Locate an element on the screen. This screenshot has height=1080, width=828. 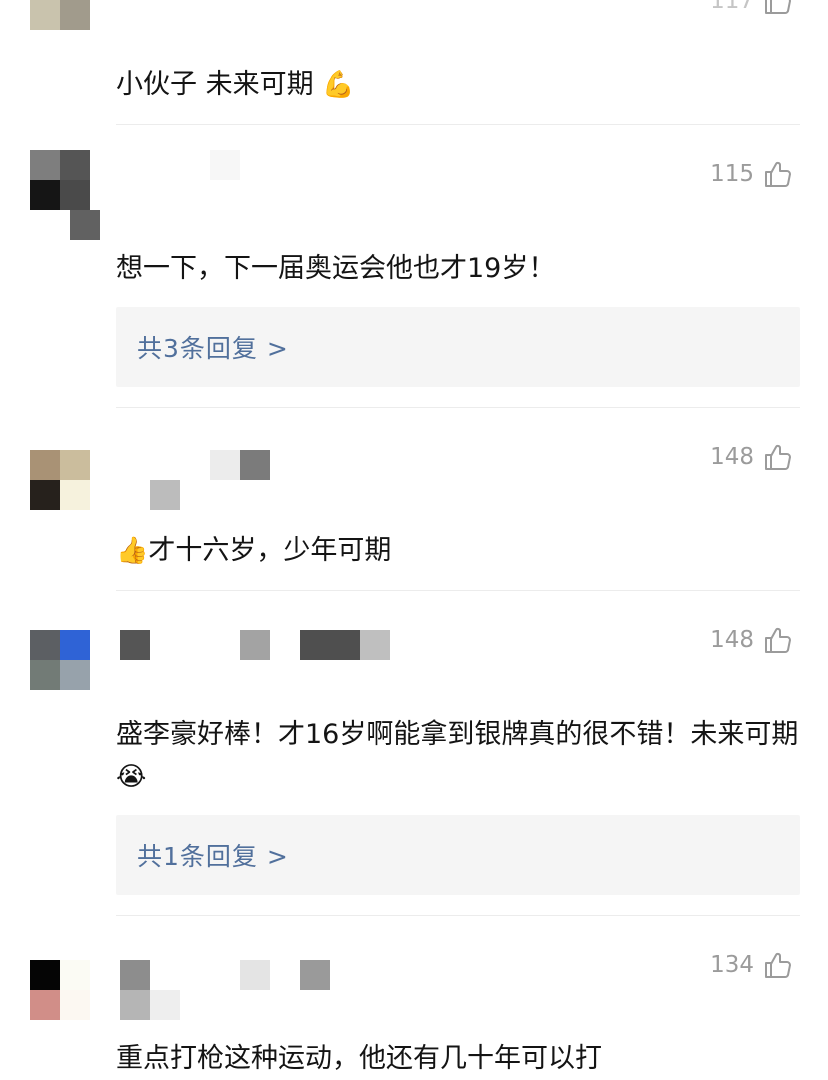
like-button: 117 is located at coordinates (751, 8).